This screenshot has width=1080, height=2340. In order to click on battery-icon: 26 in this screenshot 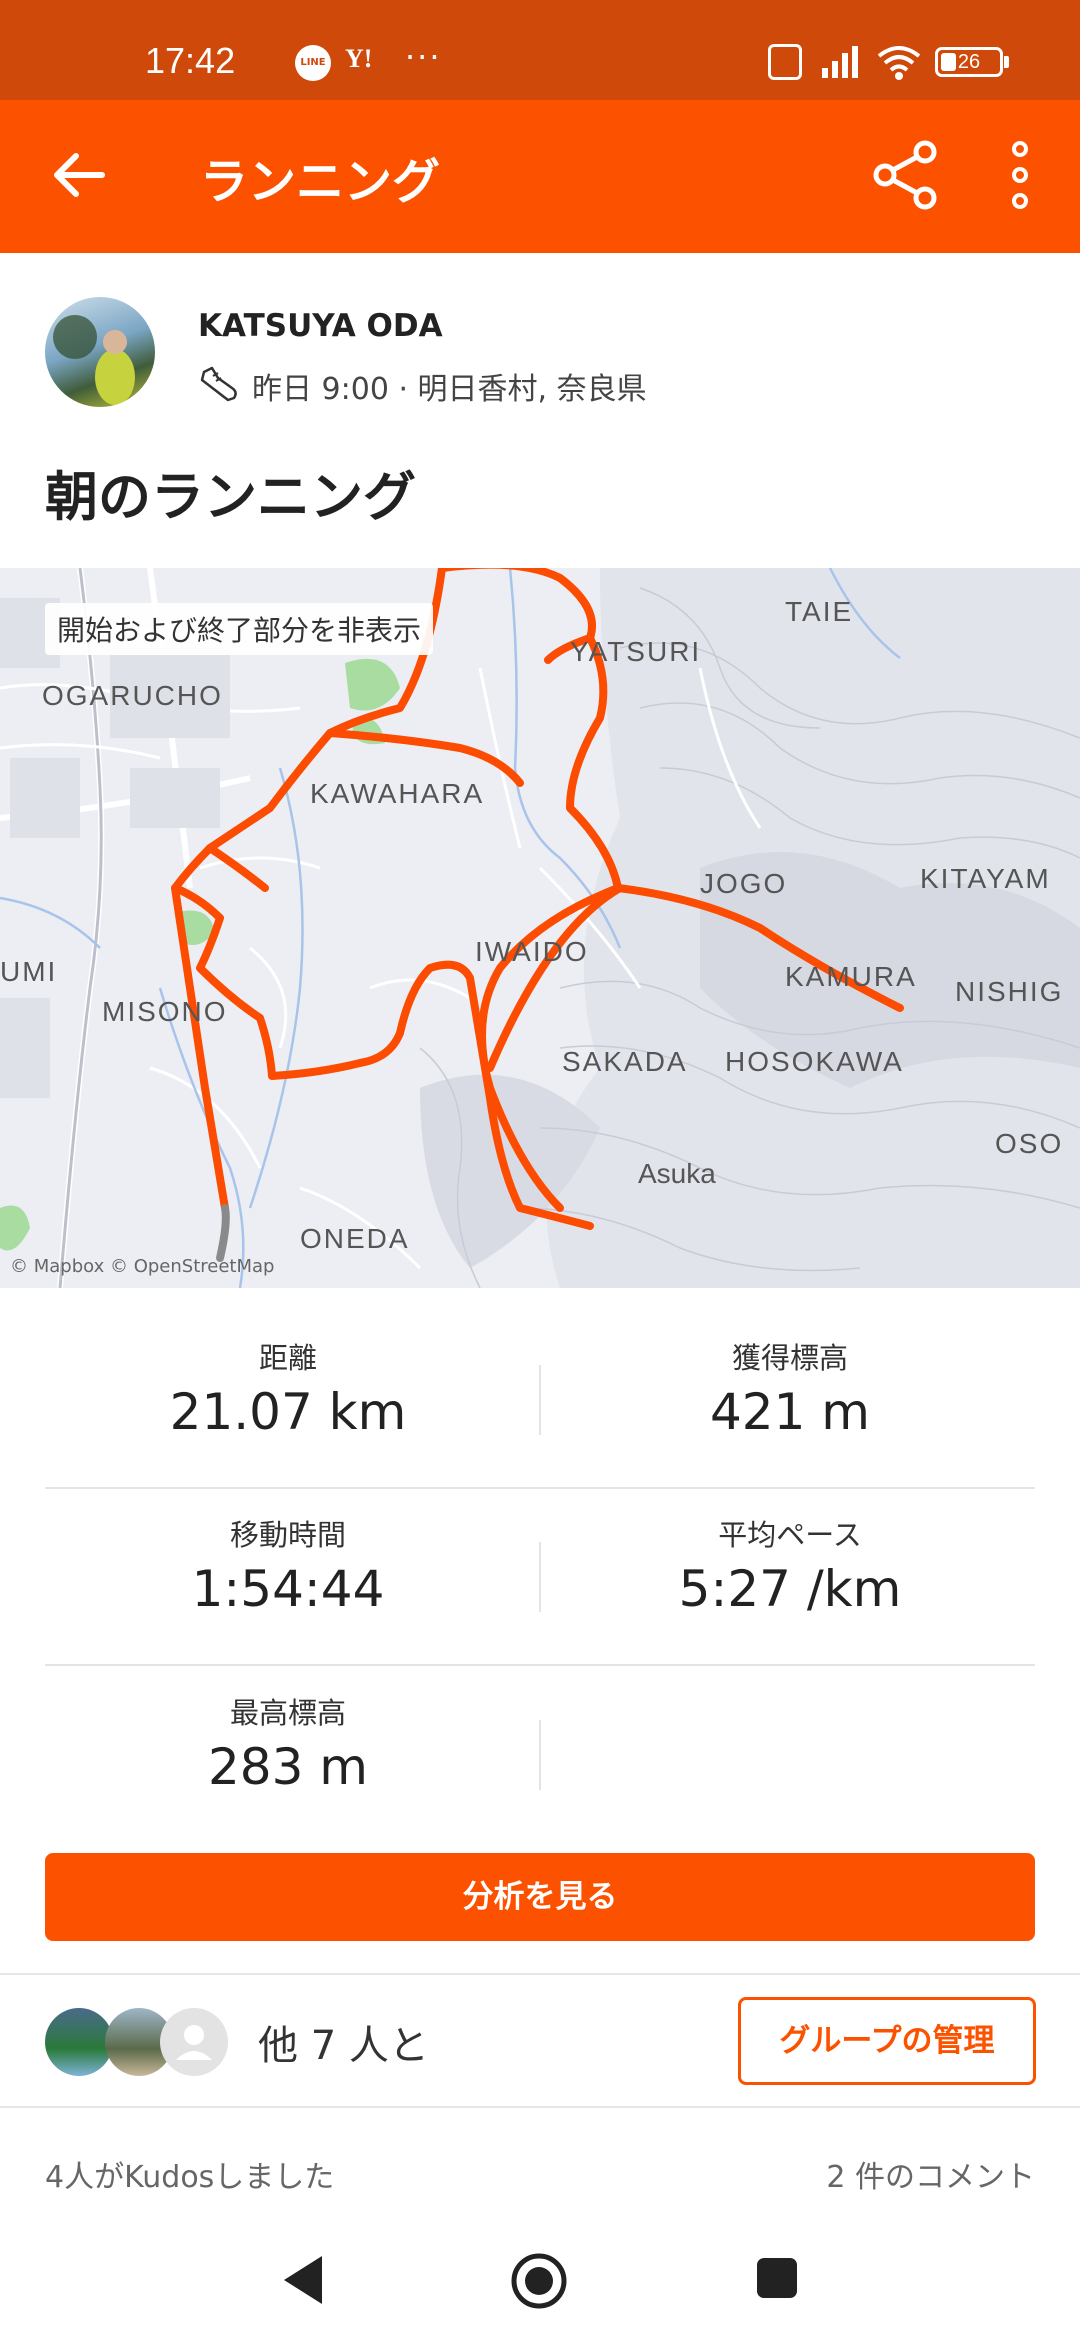, I will do `click(969, 62)`.